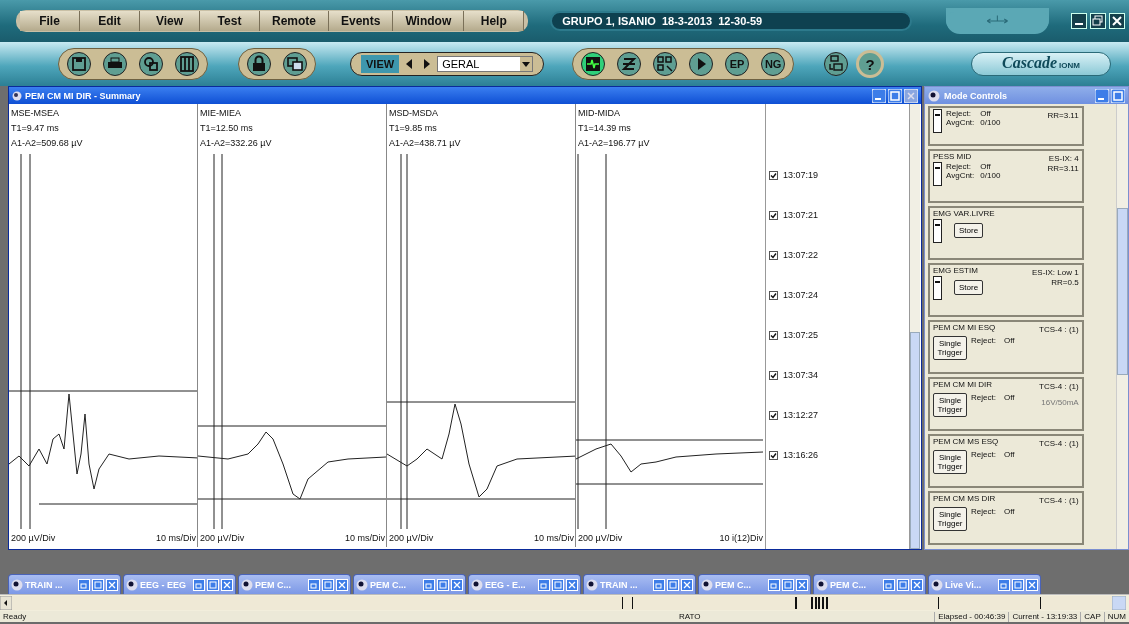 Image resolution: width=1129 pixels, height=624 pixels. I want to click on mode-name: EMG ESTIM, so click(956, 270).